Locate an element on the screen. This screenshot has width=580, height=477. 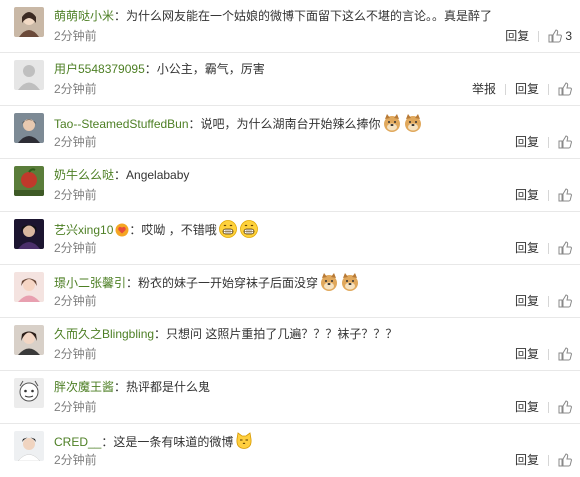
comment-actions: 回复 3 is located at coordinates (538, 36).